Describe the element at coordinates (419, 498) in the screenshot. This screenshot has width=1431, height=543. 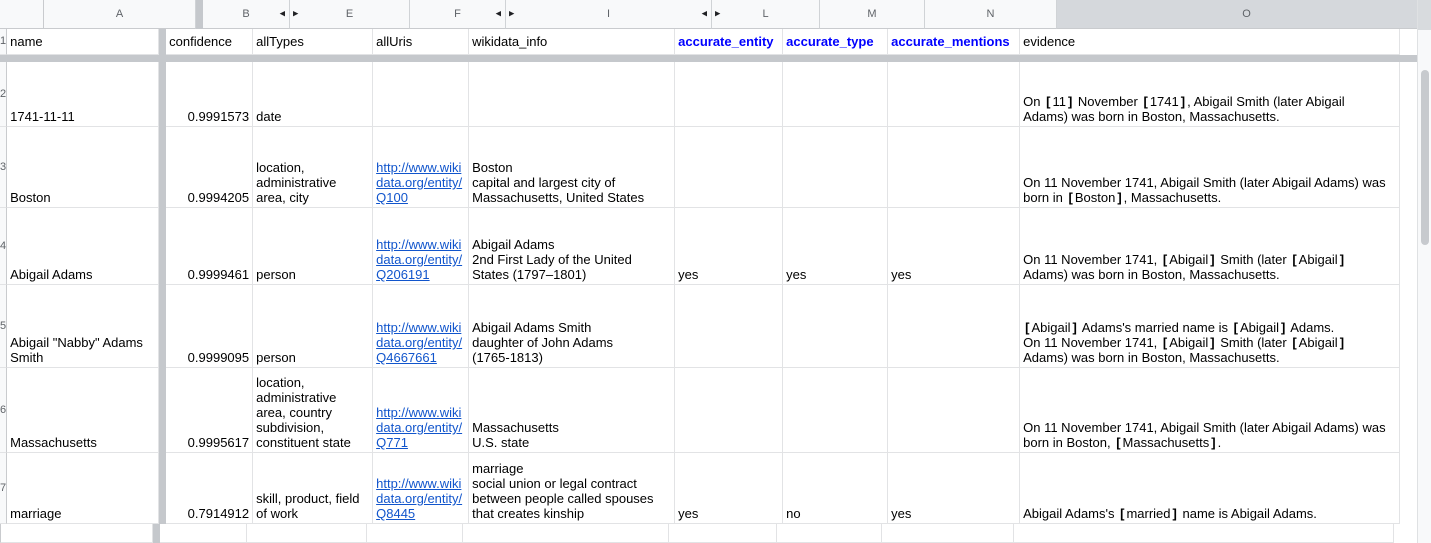
I see `wikidata-link: http://www.wiki data.org/entity/ Q8445` at that location.